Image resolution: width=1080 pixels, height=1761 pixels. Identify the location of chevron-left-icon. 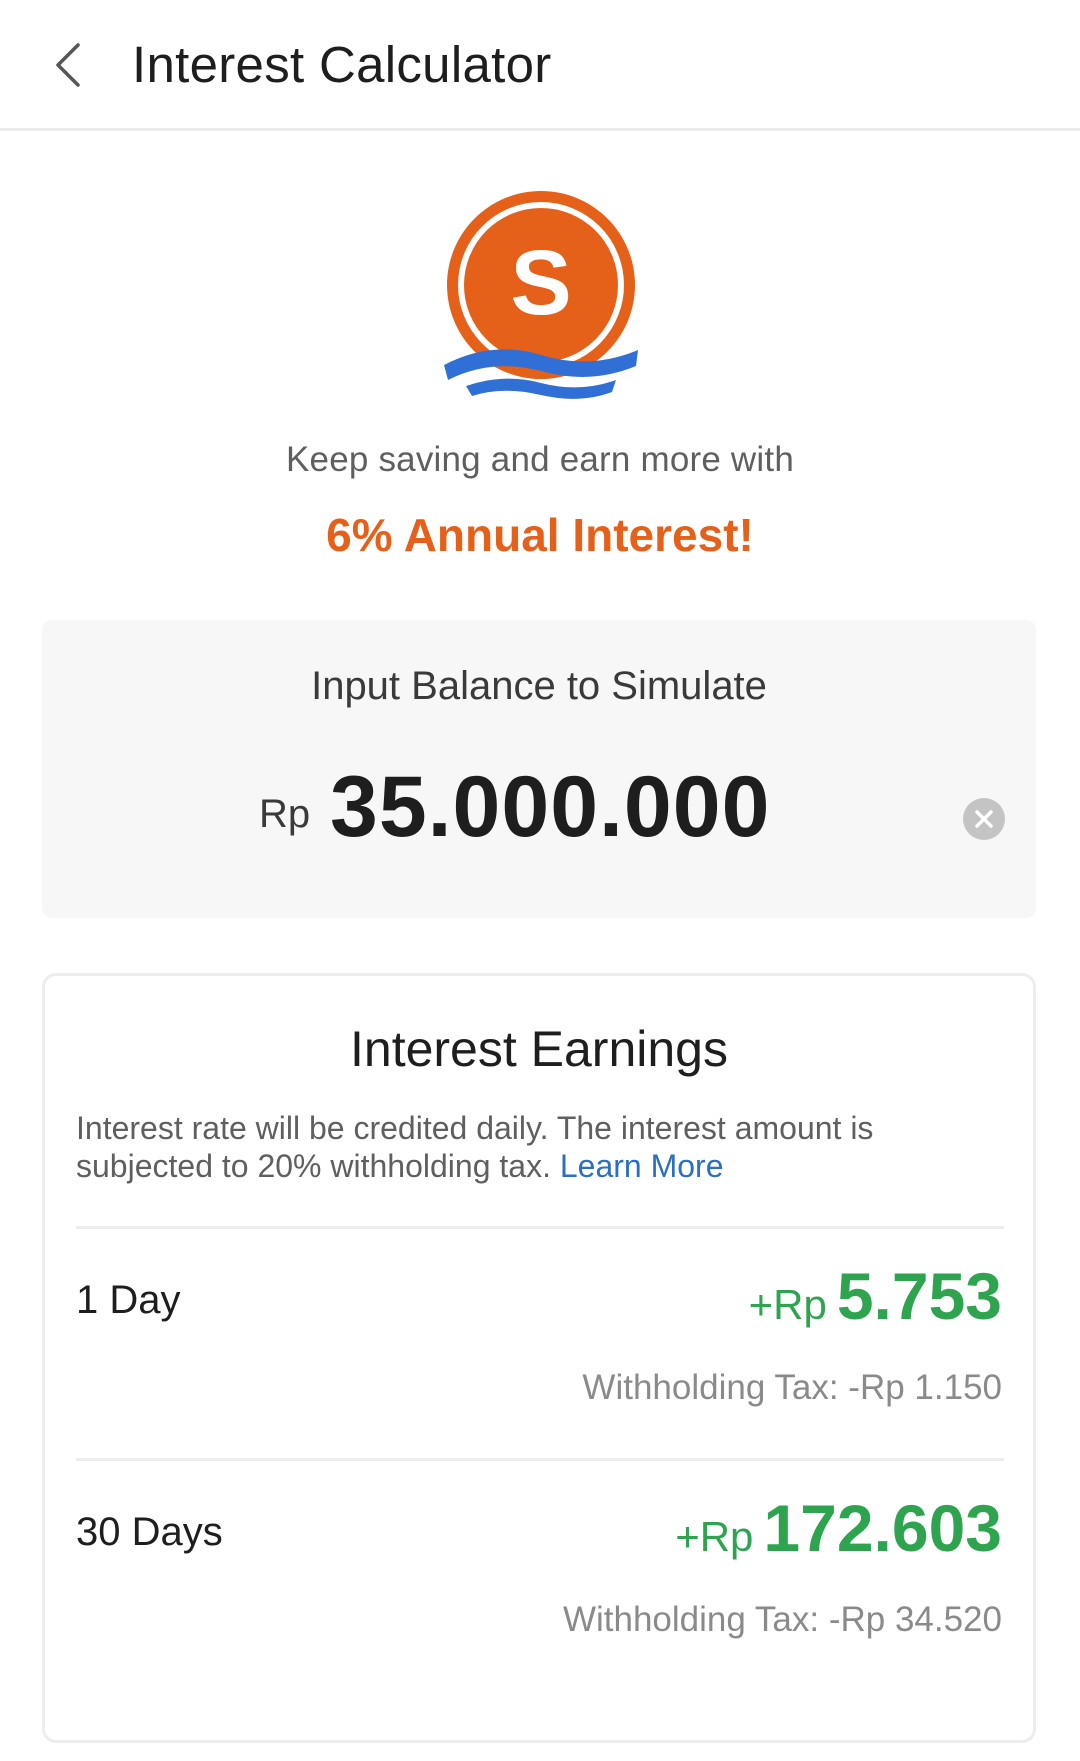
(68, 65).